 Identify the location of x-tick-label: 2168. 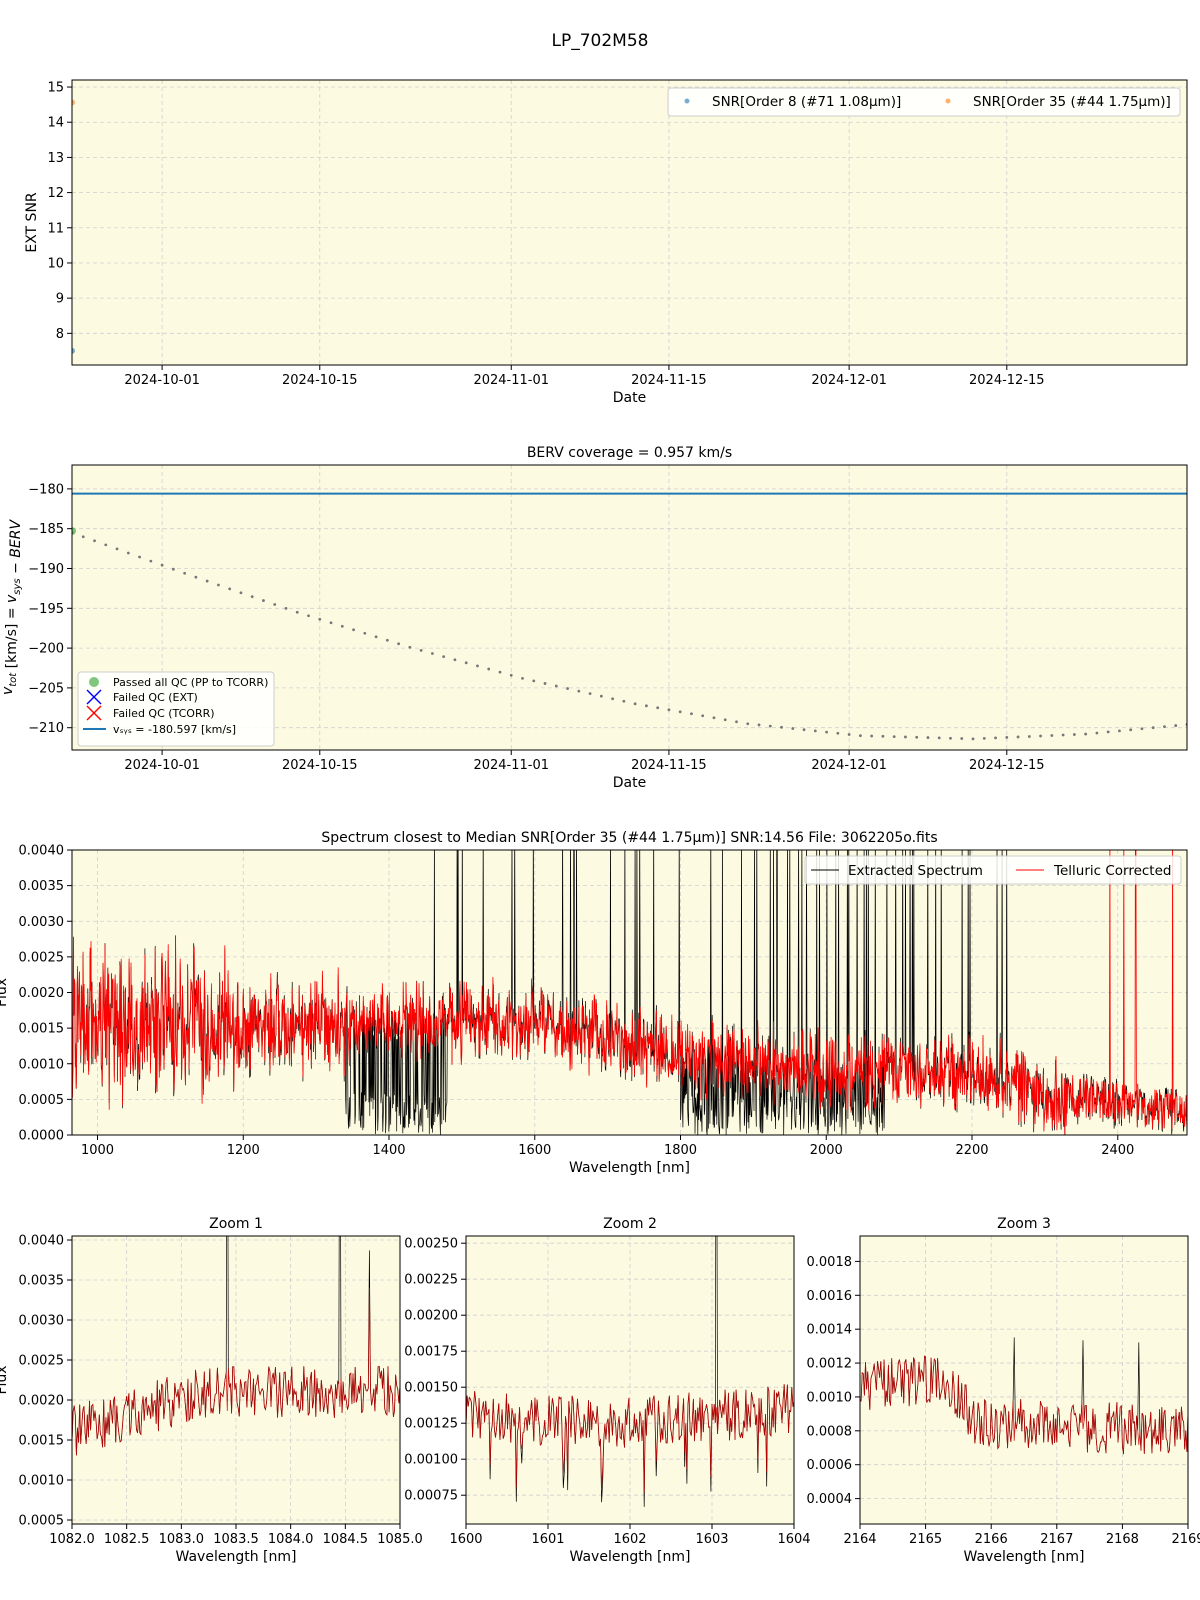
(1122, 1539).